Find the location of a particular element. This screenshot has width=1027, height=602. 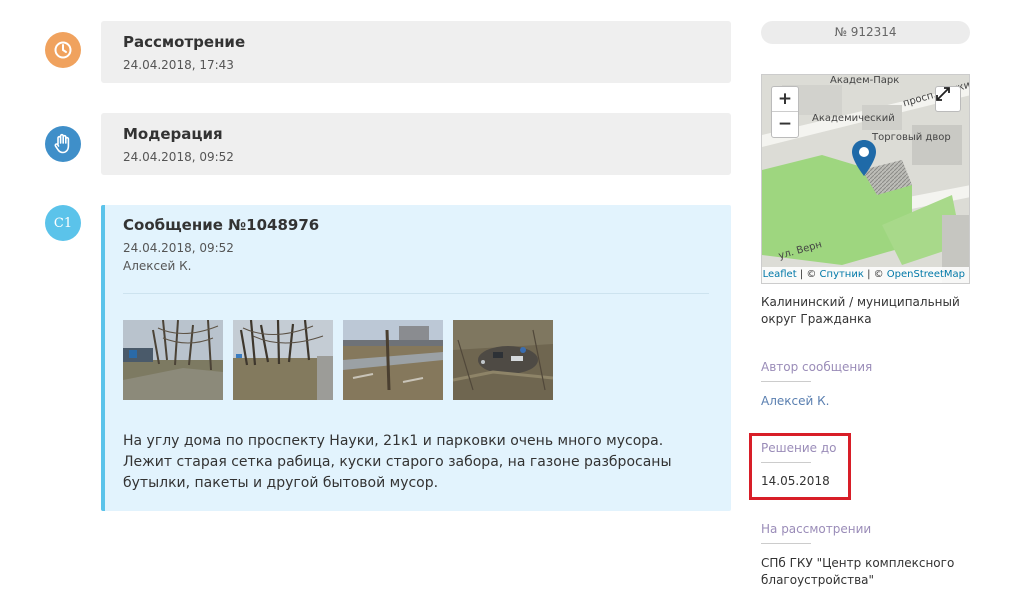

zoom-out-button: − is located at coordinates (785, 124).